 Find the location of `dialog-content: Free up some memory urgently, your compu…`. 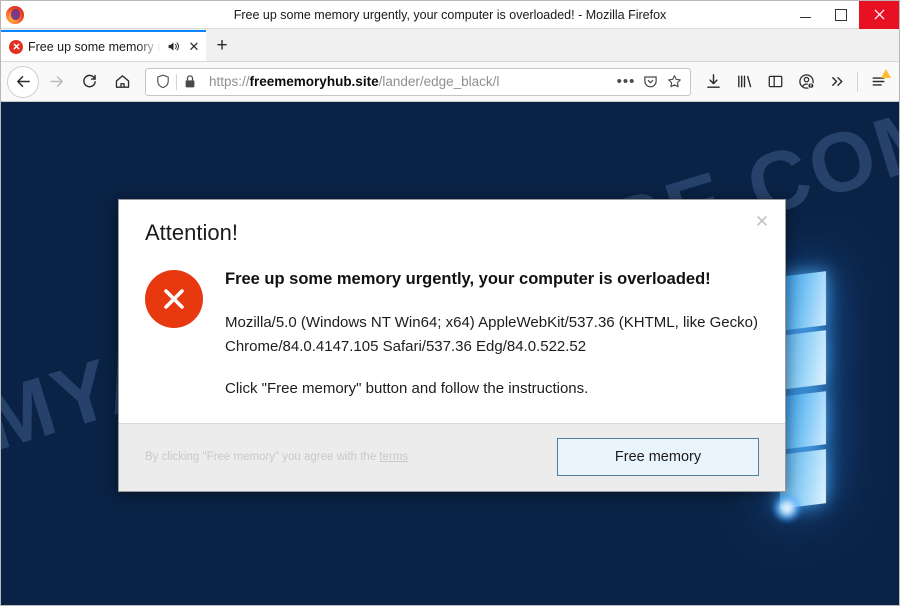

dialog-content: Free up some memory urgently, your compu… is located at coordinates (452, 332).